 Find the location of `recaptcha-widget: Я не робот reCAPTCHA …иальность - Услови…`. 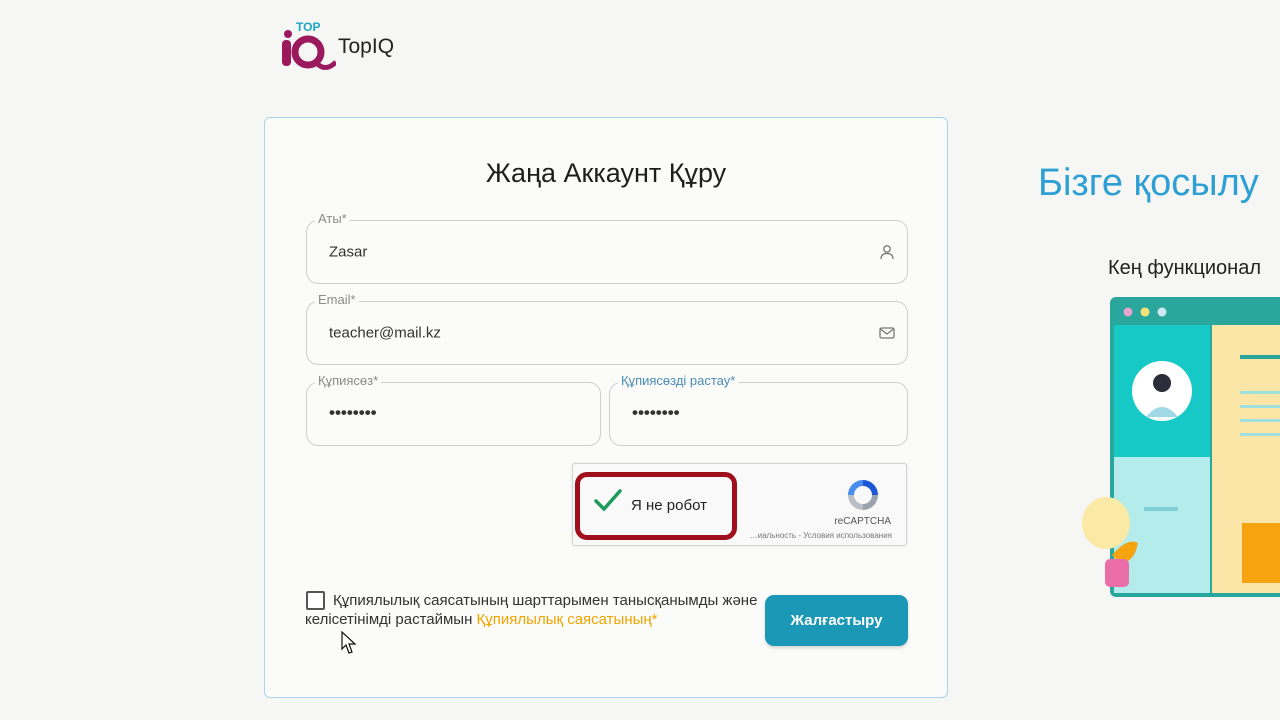

recaptcha-widget: Я не робот reCAPTCHA …иальность - Услови… is located at coordinates (739, 504).